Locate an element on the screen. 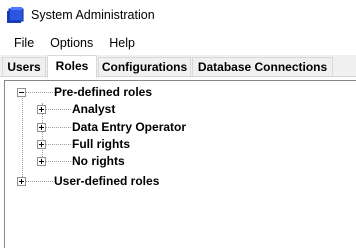 This screenshot has width=356, height=248. menu-options: Options is located at coordinates (71, 43).